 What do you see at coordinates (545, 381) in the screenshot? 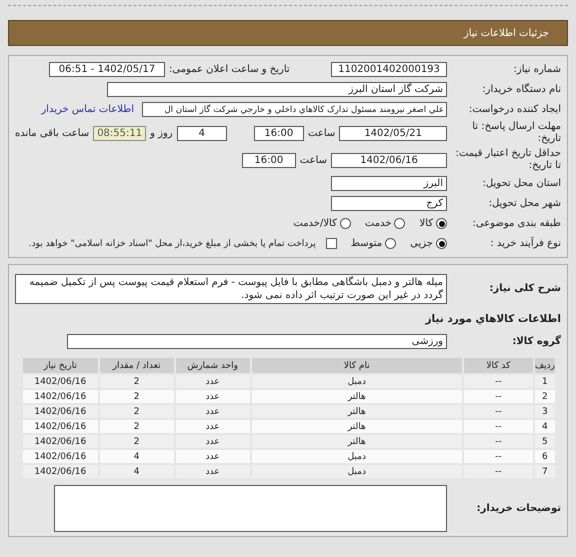
I see `table-cell: 1` at bounding box center [545, 381].